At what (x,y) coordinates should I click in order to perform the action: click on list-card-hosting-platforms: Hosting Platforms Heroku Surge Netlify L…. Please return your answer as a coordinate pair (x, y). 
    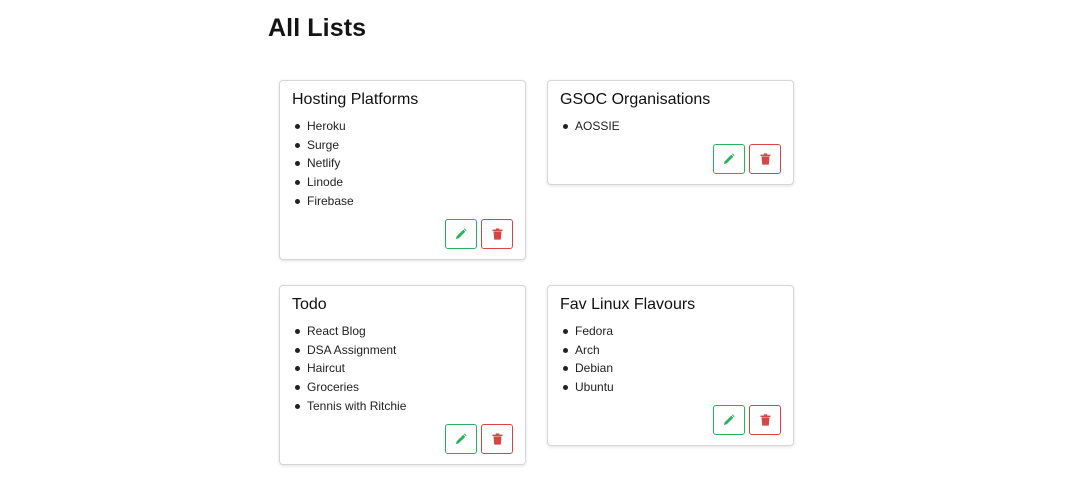
    Looking at the image, I should click on (402, 170).